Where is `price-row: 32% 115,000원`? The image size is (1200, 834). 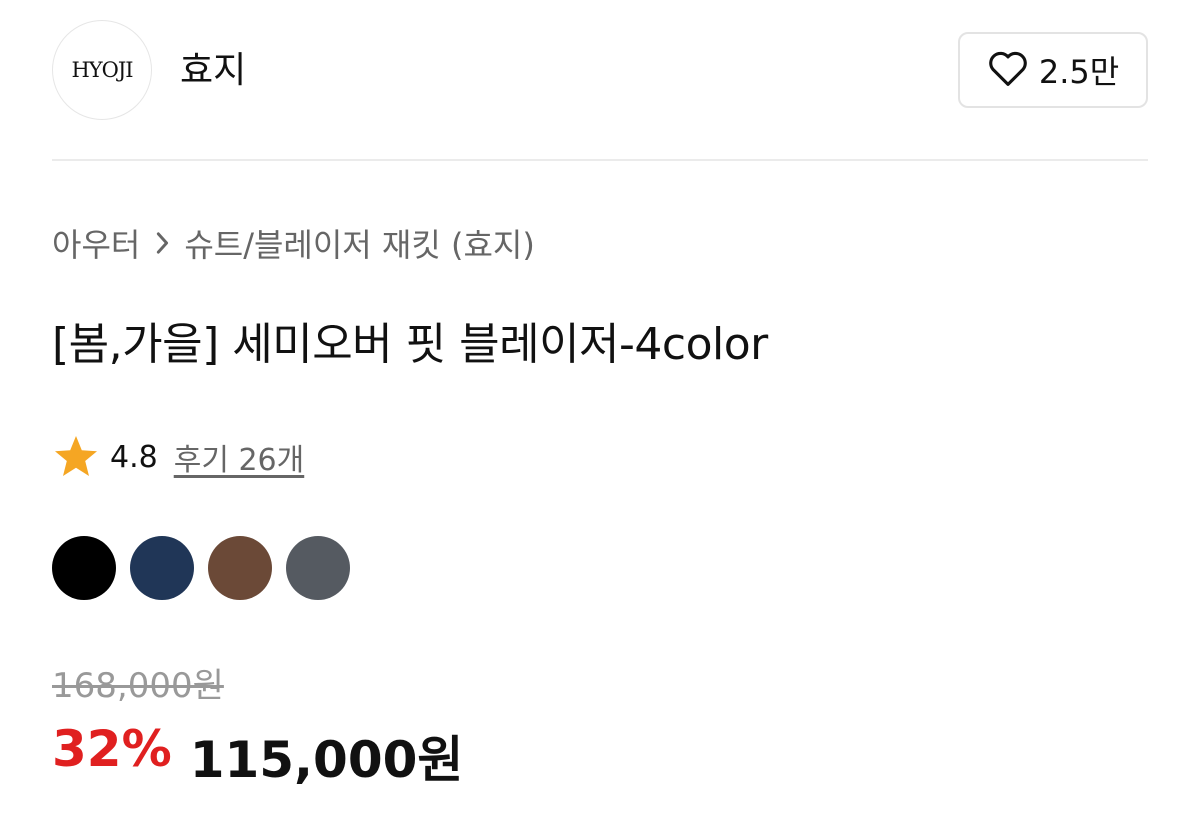 price-row: 32% 115,000원 is located at coordinates (257, 756).